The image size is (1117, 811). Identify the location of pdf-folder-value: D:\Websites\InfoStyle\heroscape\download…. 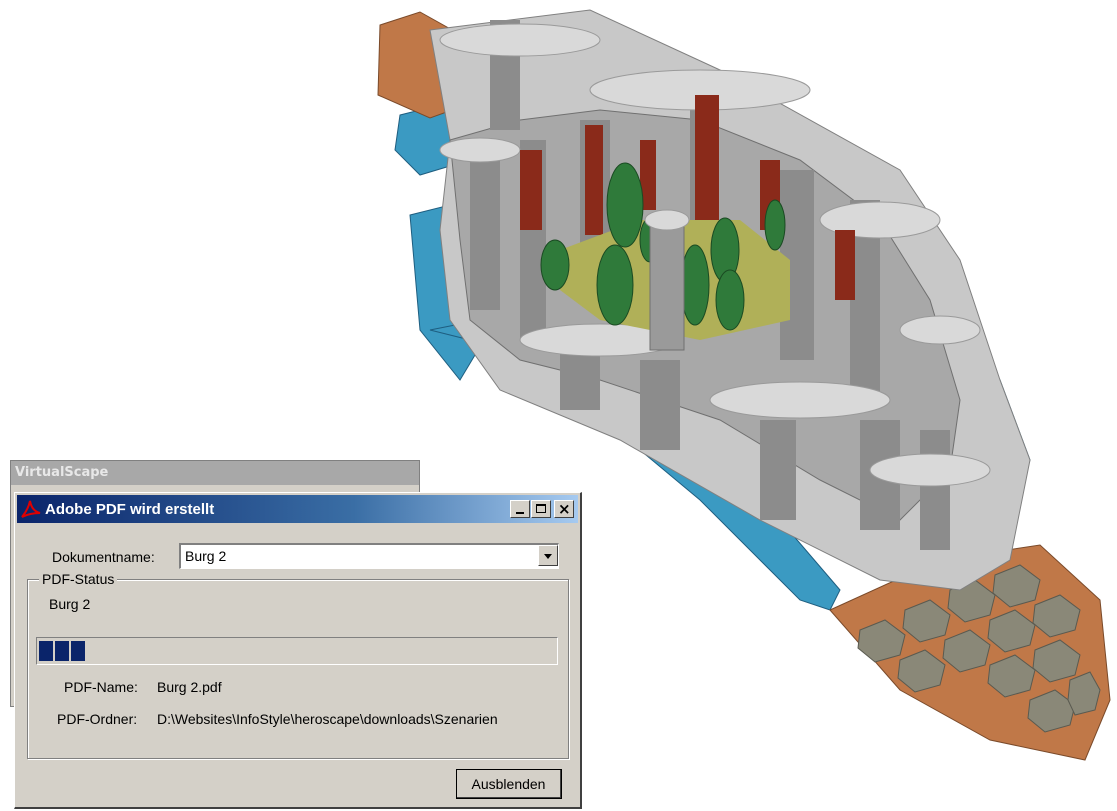
(327, 719).